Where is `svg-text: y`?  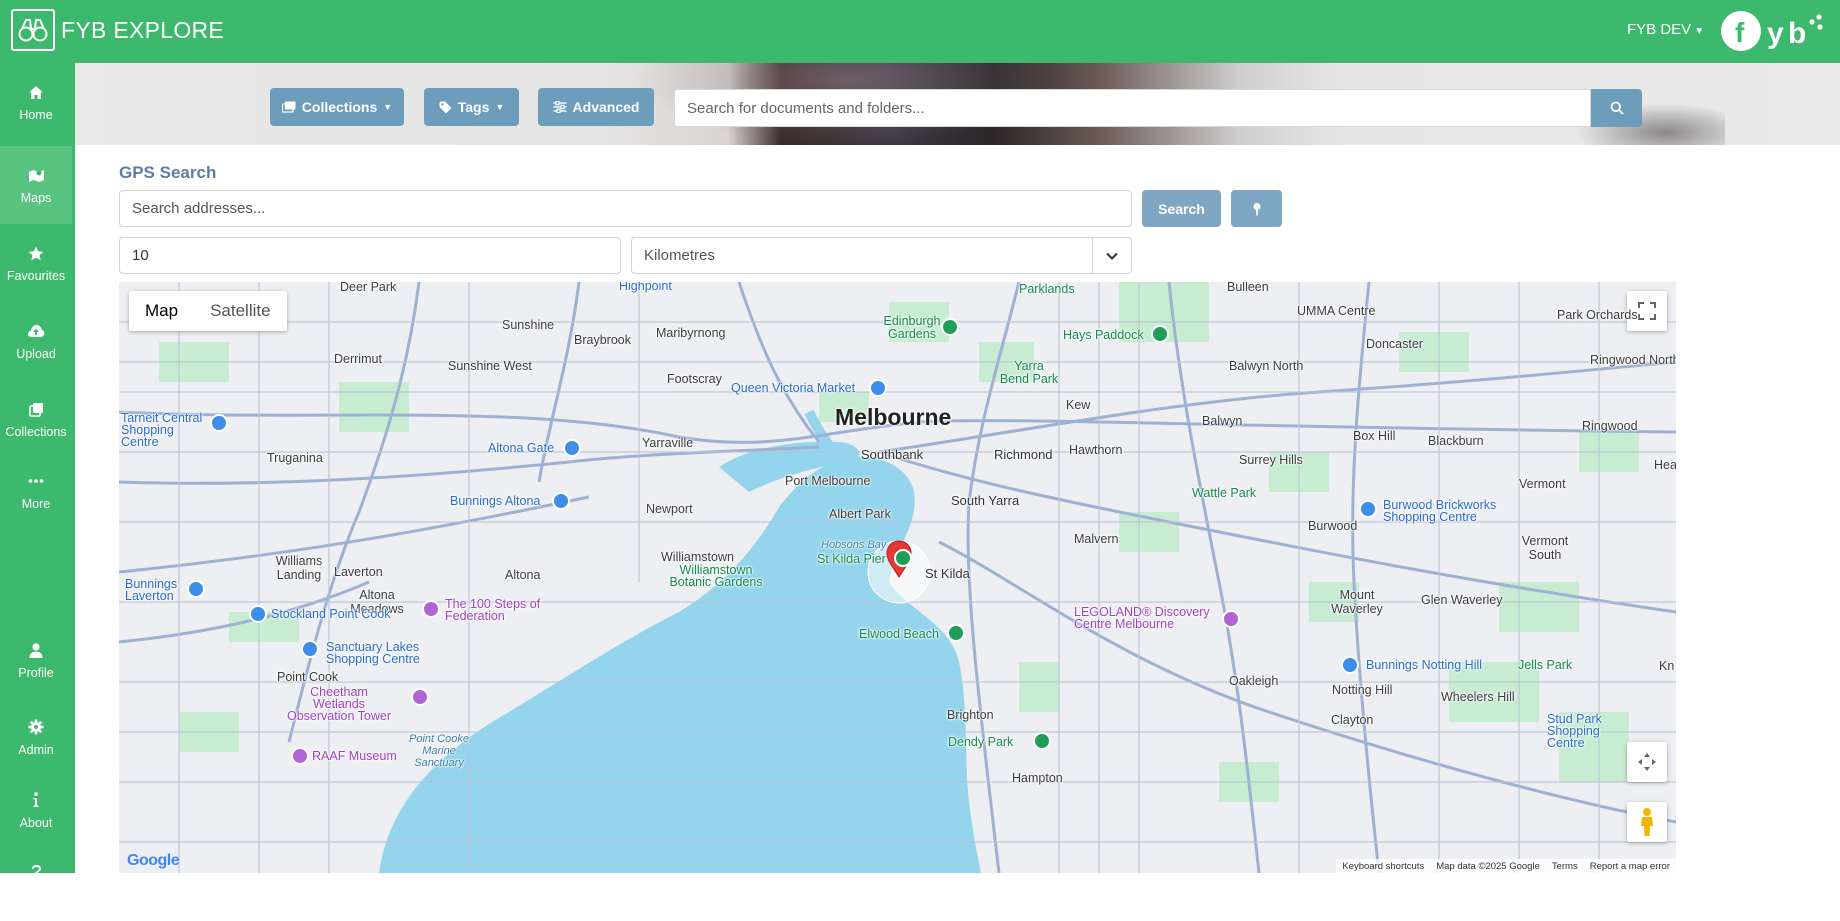
svg-text: y is located at coordinates (1775, 33).